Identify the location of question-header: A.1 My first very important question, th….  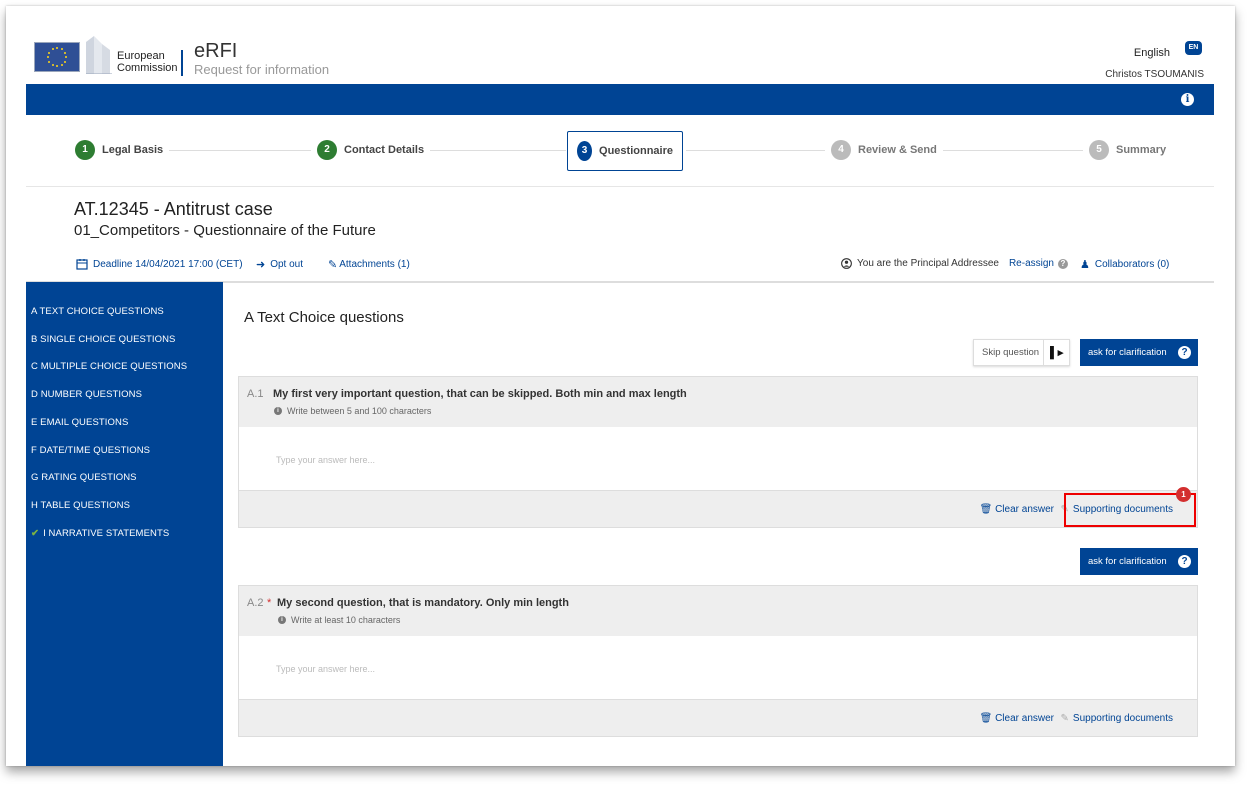
(718, 402).